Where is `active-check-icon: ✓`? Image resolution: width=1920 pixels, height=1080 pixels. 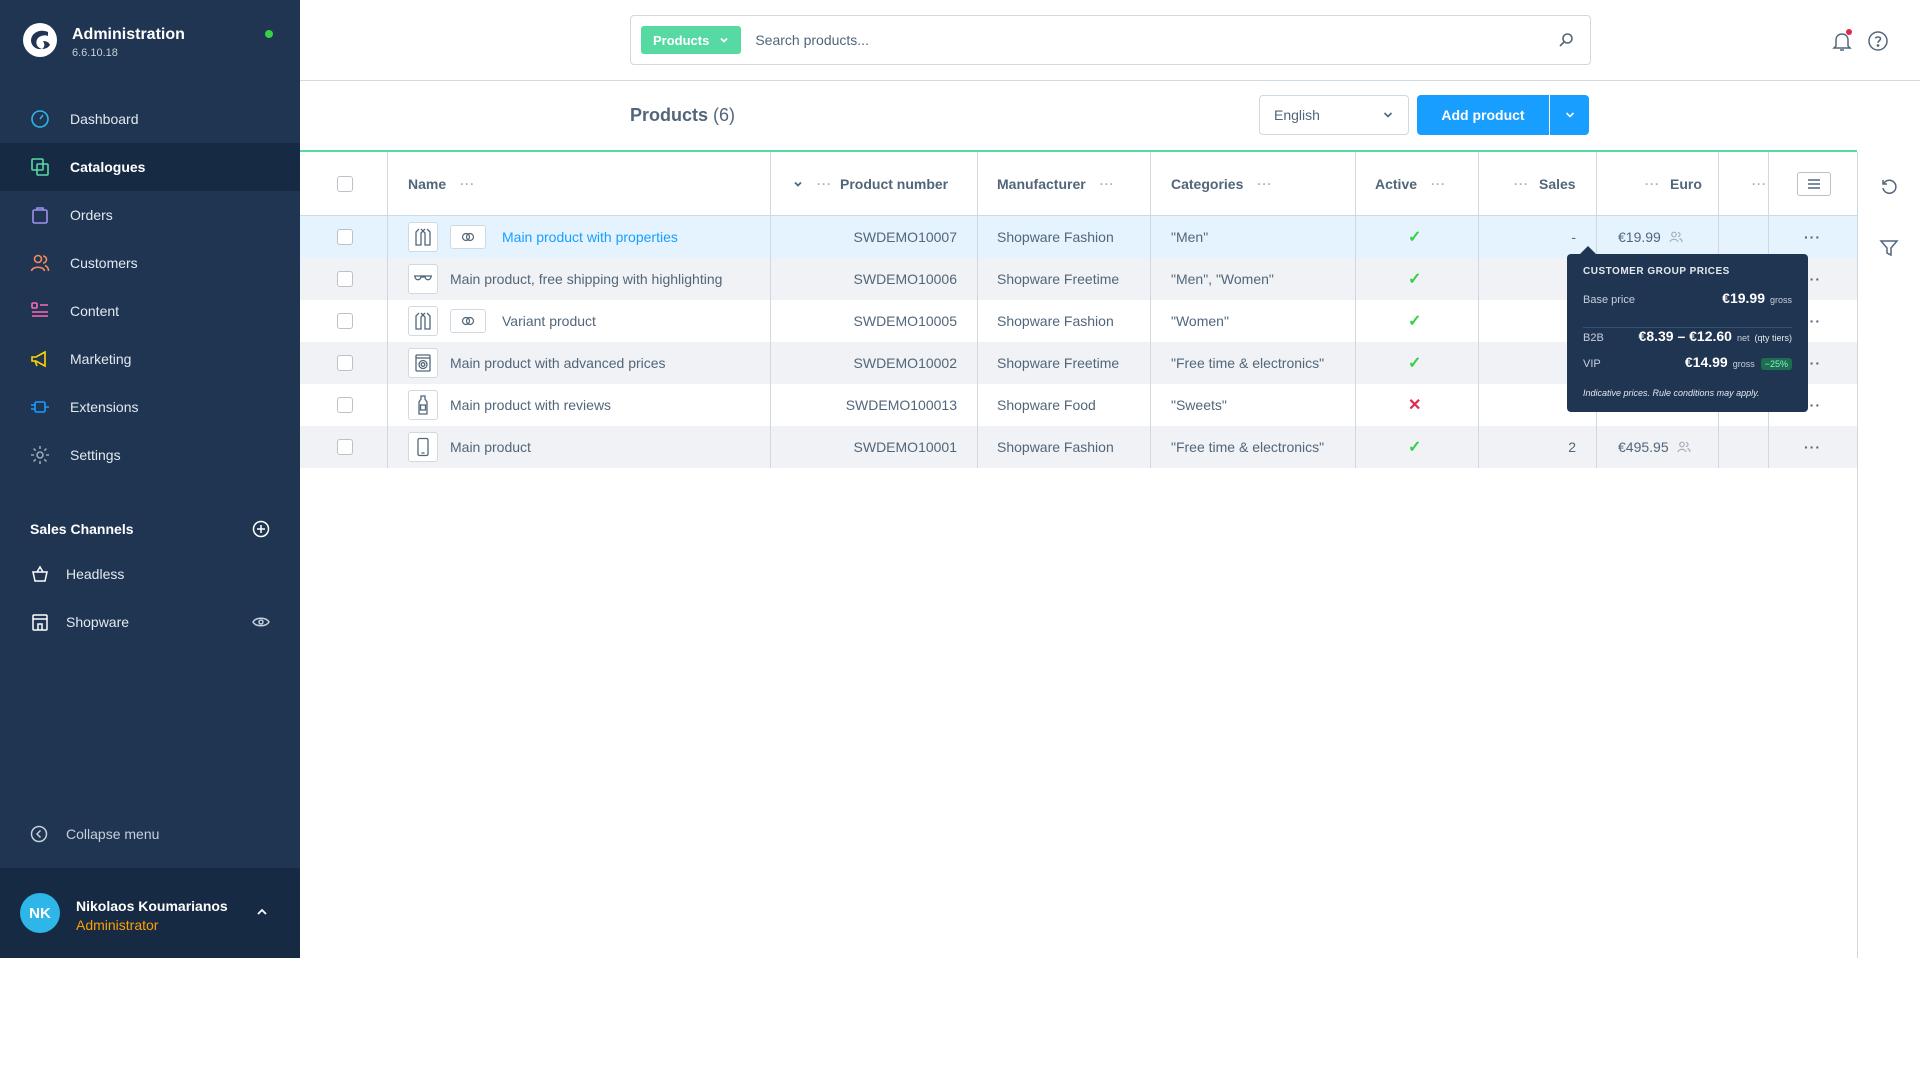
active-check-icon: ✓ is located at coordinates (1415, 279).